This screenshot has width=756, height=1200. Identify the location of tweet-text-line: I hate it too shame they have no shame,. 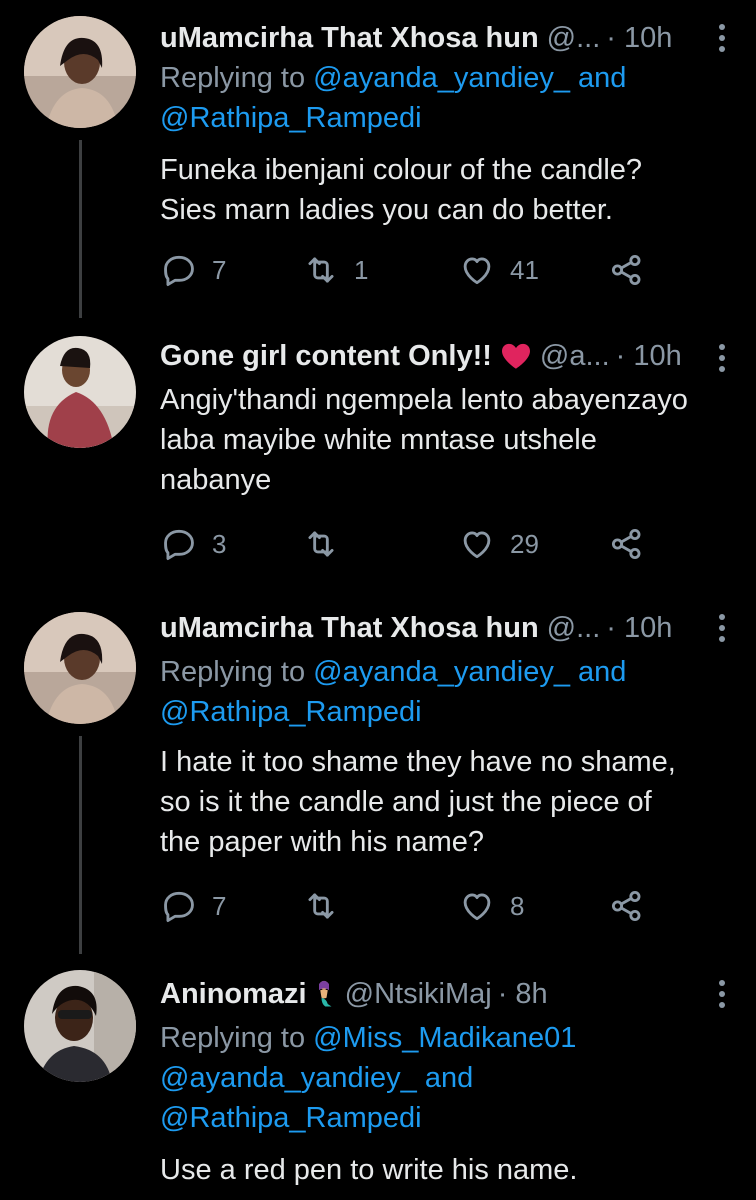
(418, 762).